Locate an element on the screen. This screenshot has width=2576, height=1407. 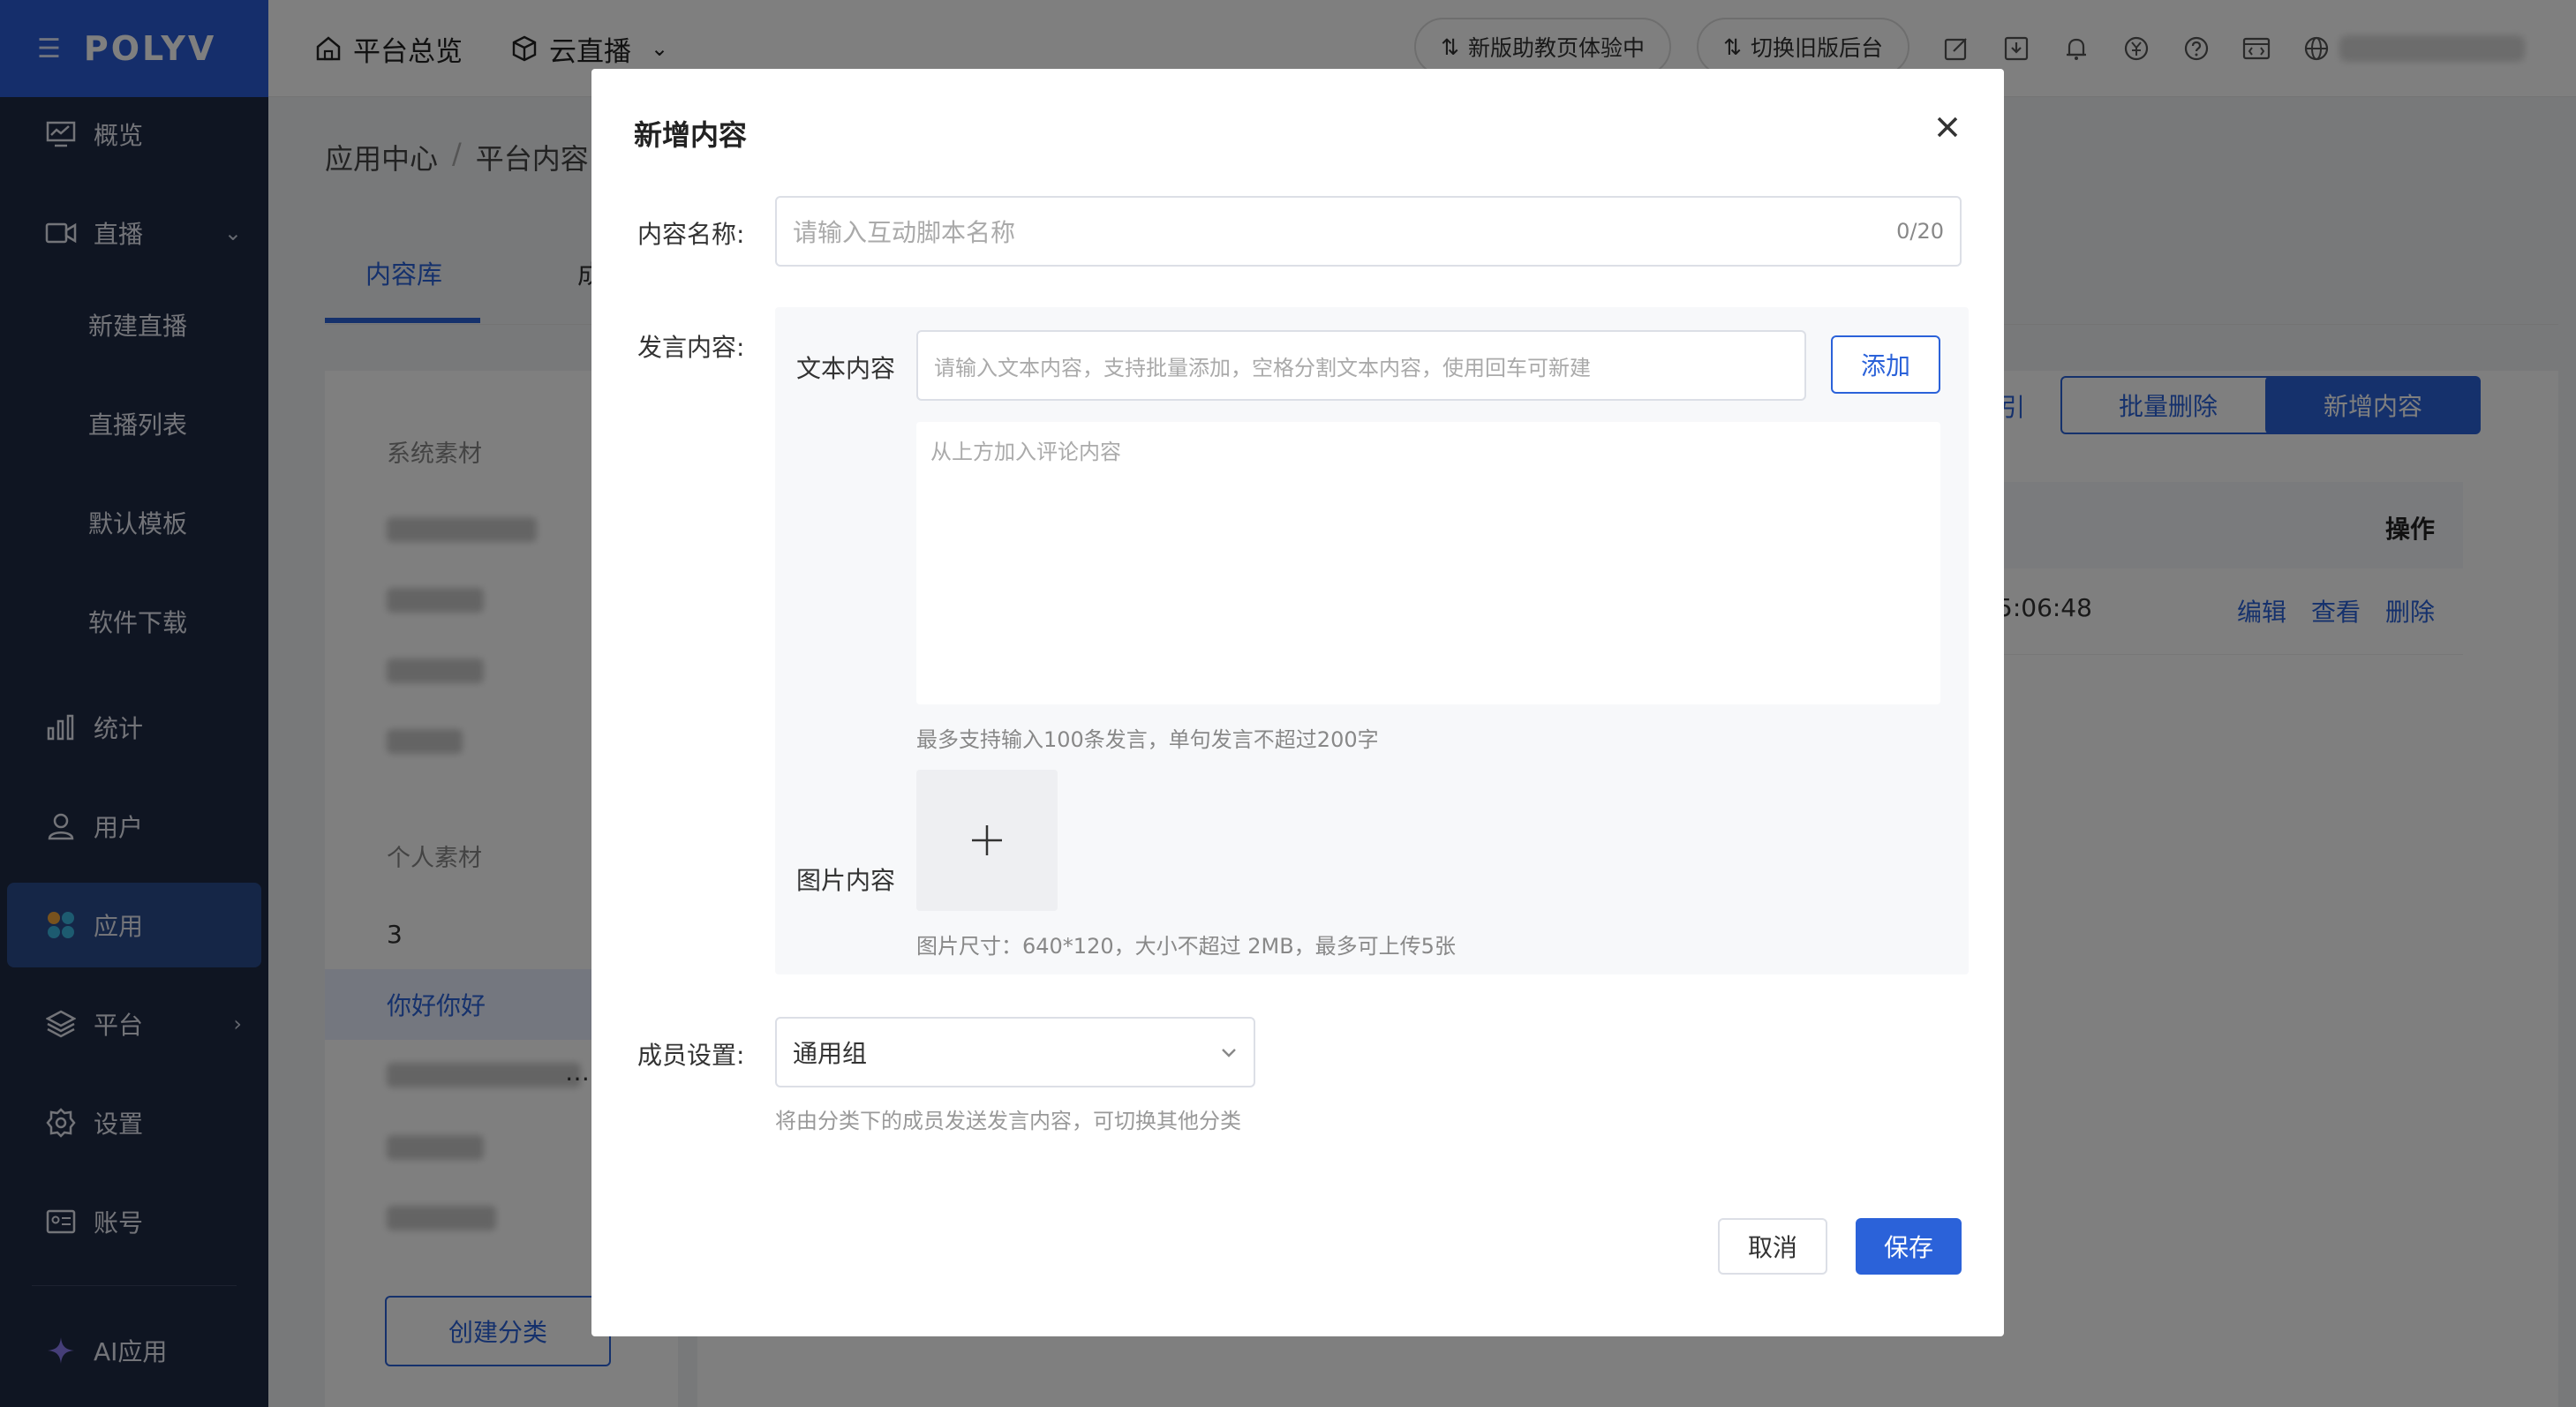
content-name-input: 请输入互动脚本名称 0/20 is located at coordinates (1369, 232).